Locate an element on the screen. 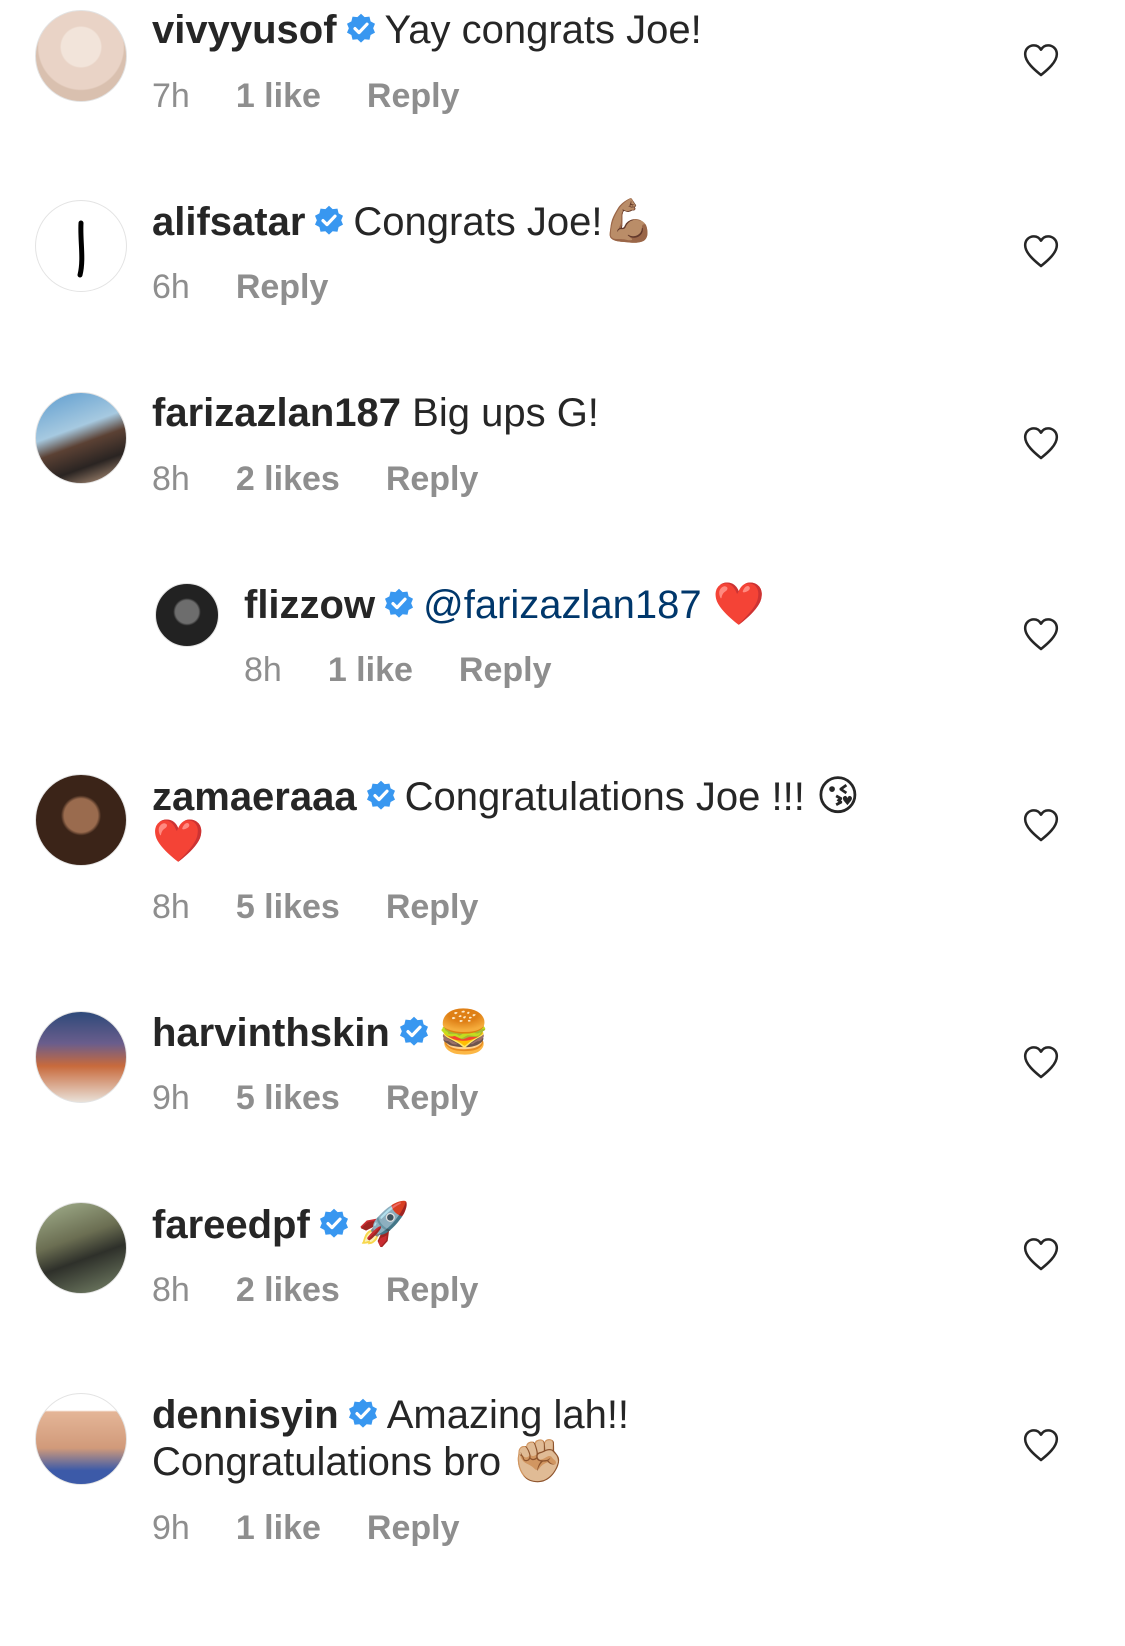 This screenshot has height=1646, width=1125. comment-meta: 9h 5 likes Reply is located at coordinates (338, 1098).